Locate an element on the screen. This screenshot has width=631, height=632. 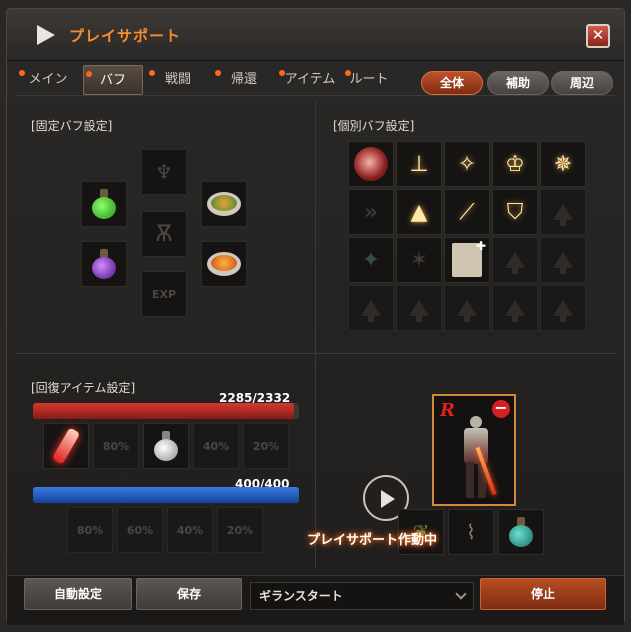
pin-icon: ✚ is located at coordinates (480, 246).